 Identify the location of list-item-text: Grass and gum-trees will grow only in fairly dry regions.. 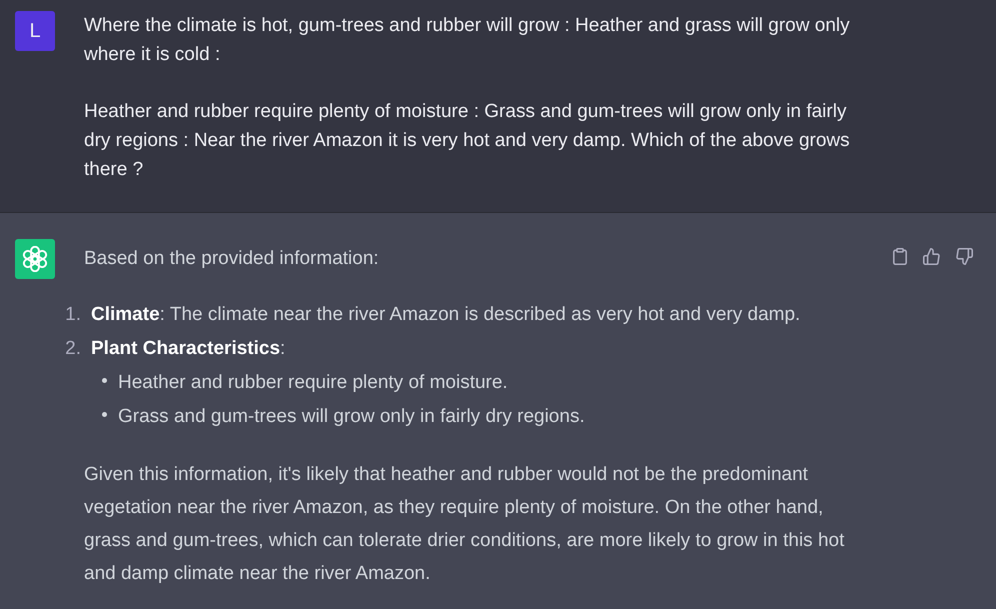
(351, 417).